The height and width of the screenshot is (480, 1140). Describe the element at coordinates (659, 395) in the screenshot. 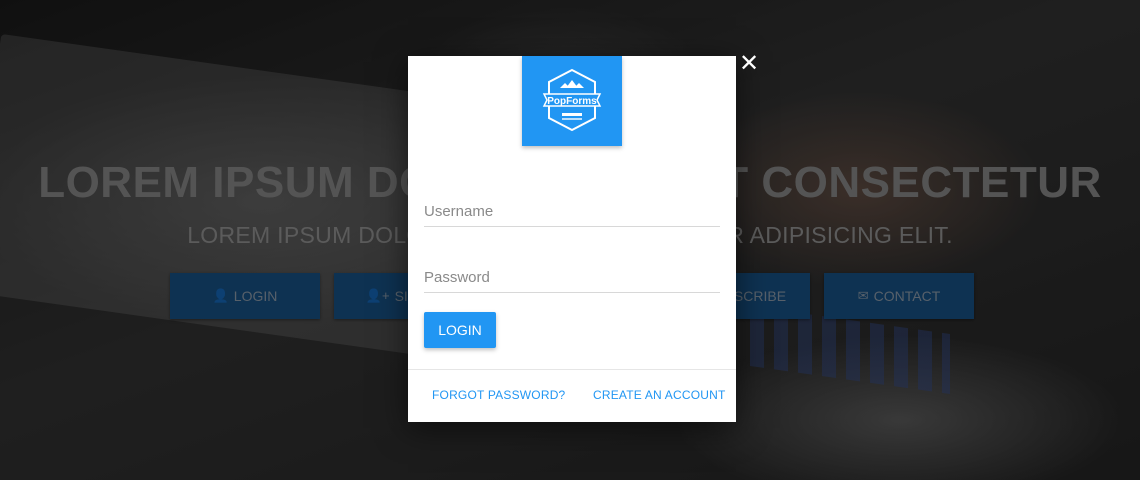

I see `create-account-link: CREATE AN ACCOUNT` at that location.